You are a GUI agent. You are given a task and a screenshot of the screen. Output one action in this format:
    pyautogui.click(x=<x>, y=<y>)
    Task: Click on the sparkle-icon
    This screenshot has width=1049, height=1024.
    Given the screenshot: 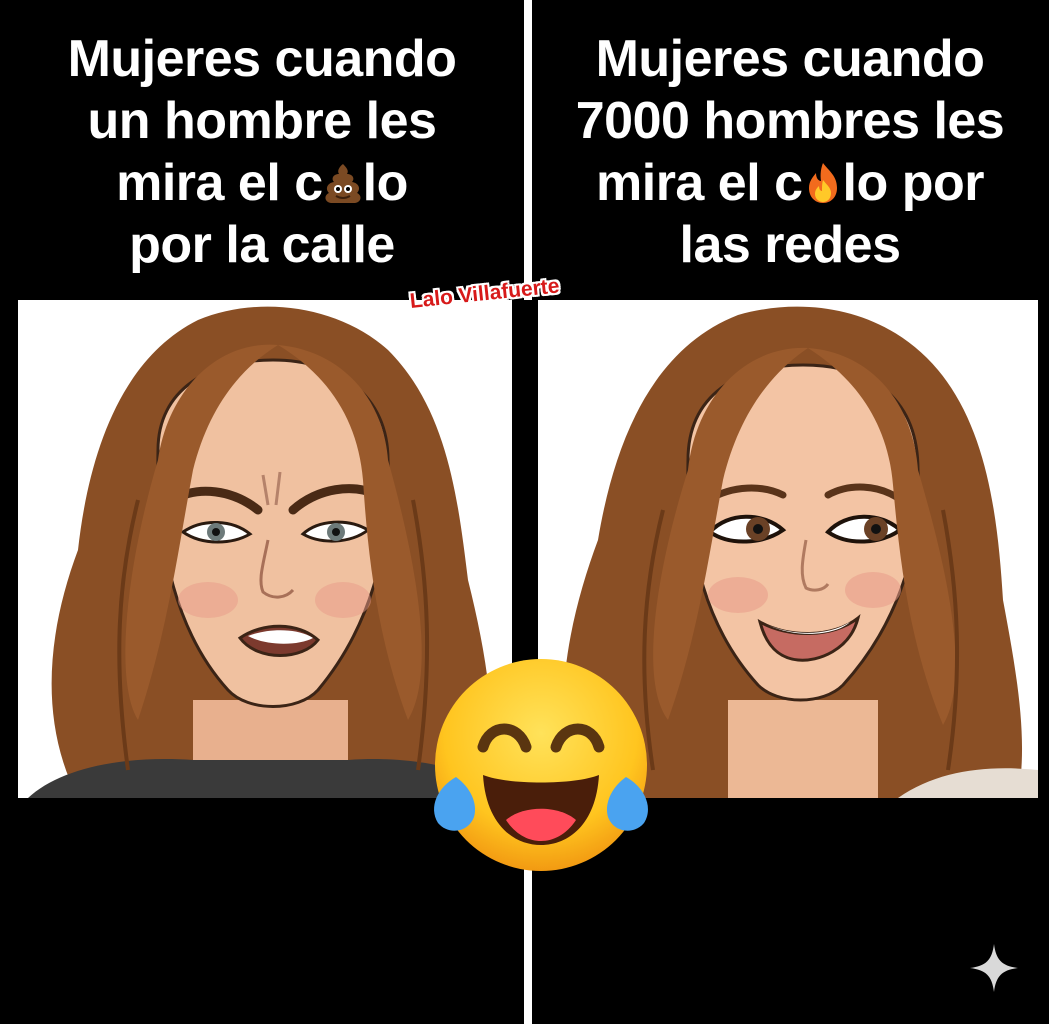 What is the action you would take?
    pyautogui.click(x=994, y=968)
    